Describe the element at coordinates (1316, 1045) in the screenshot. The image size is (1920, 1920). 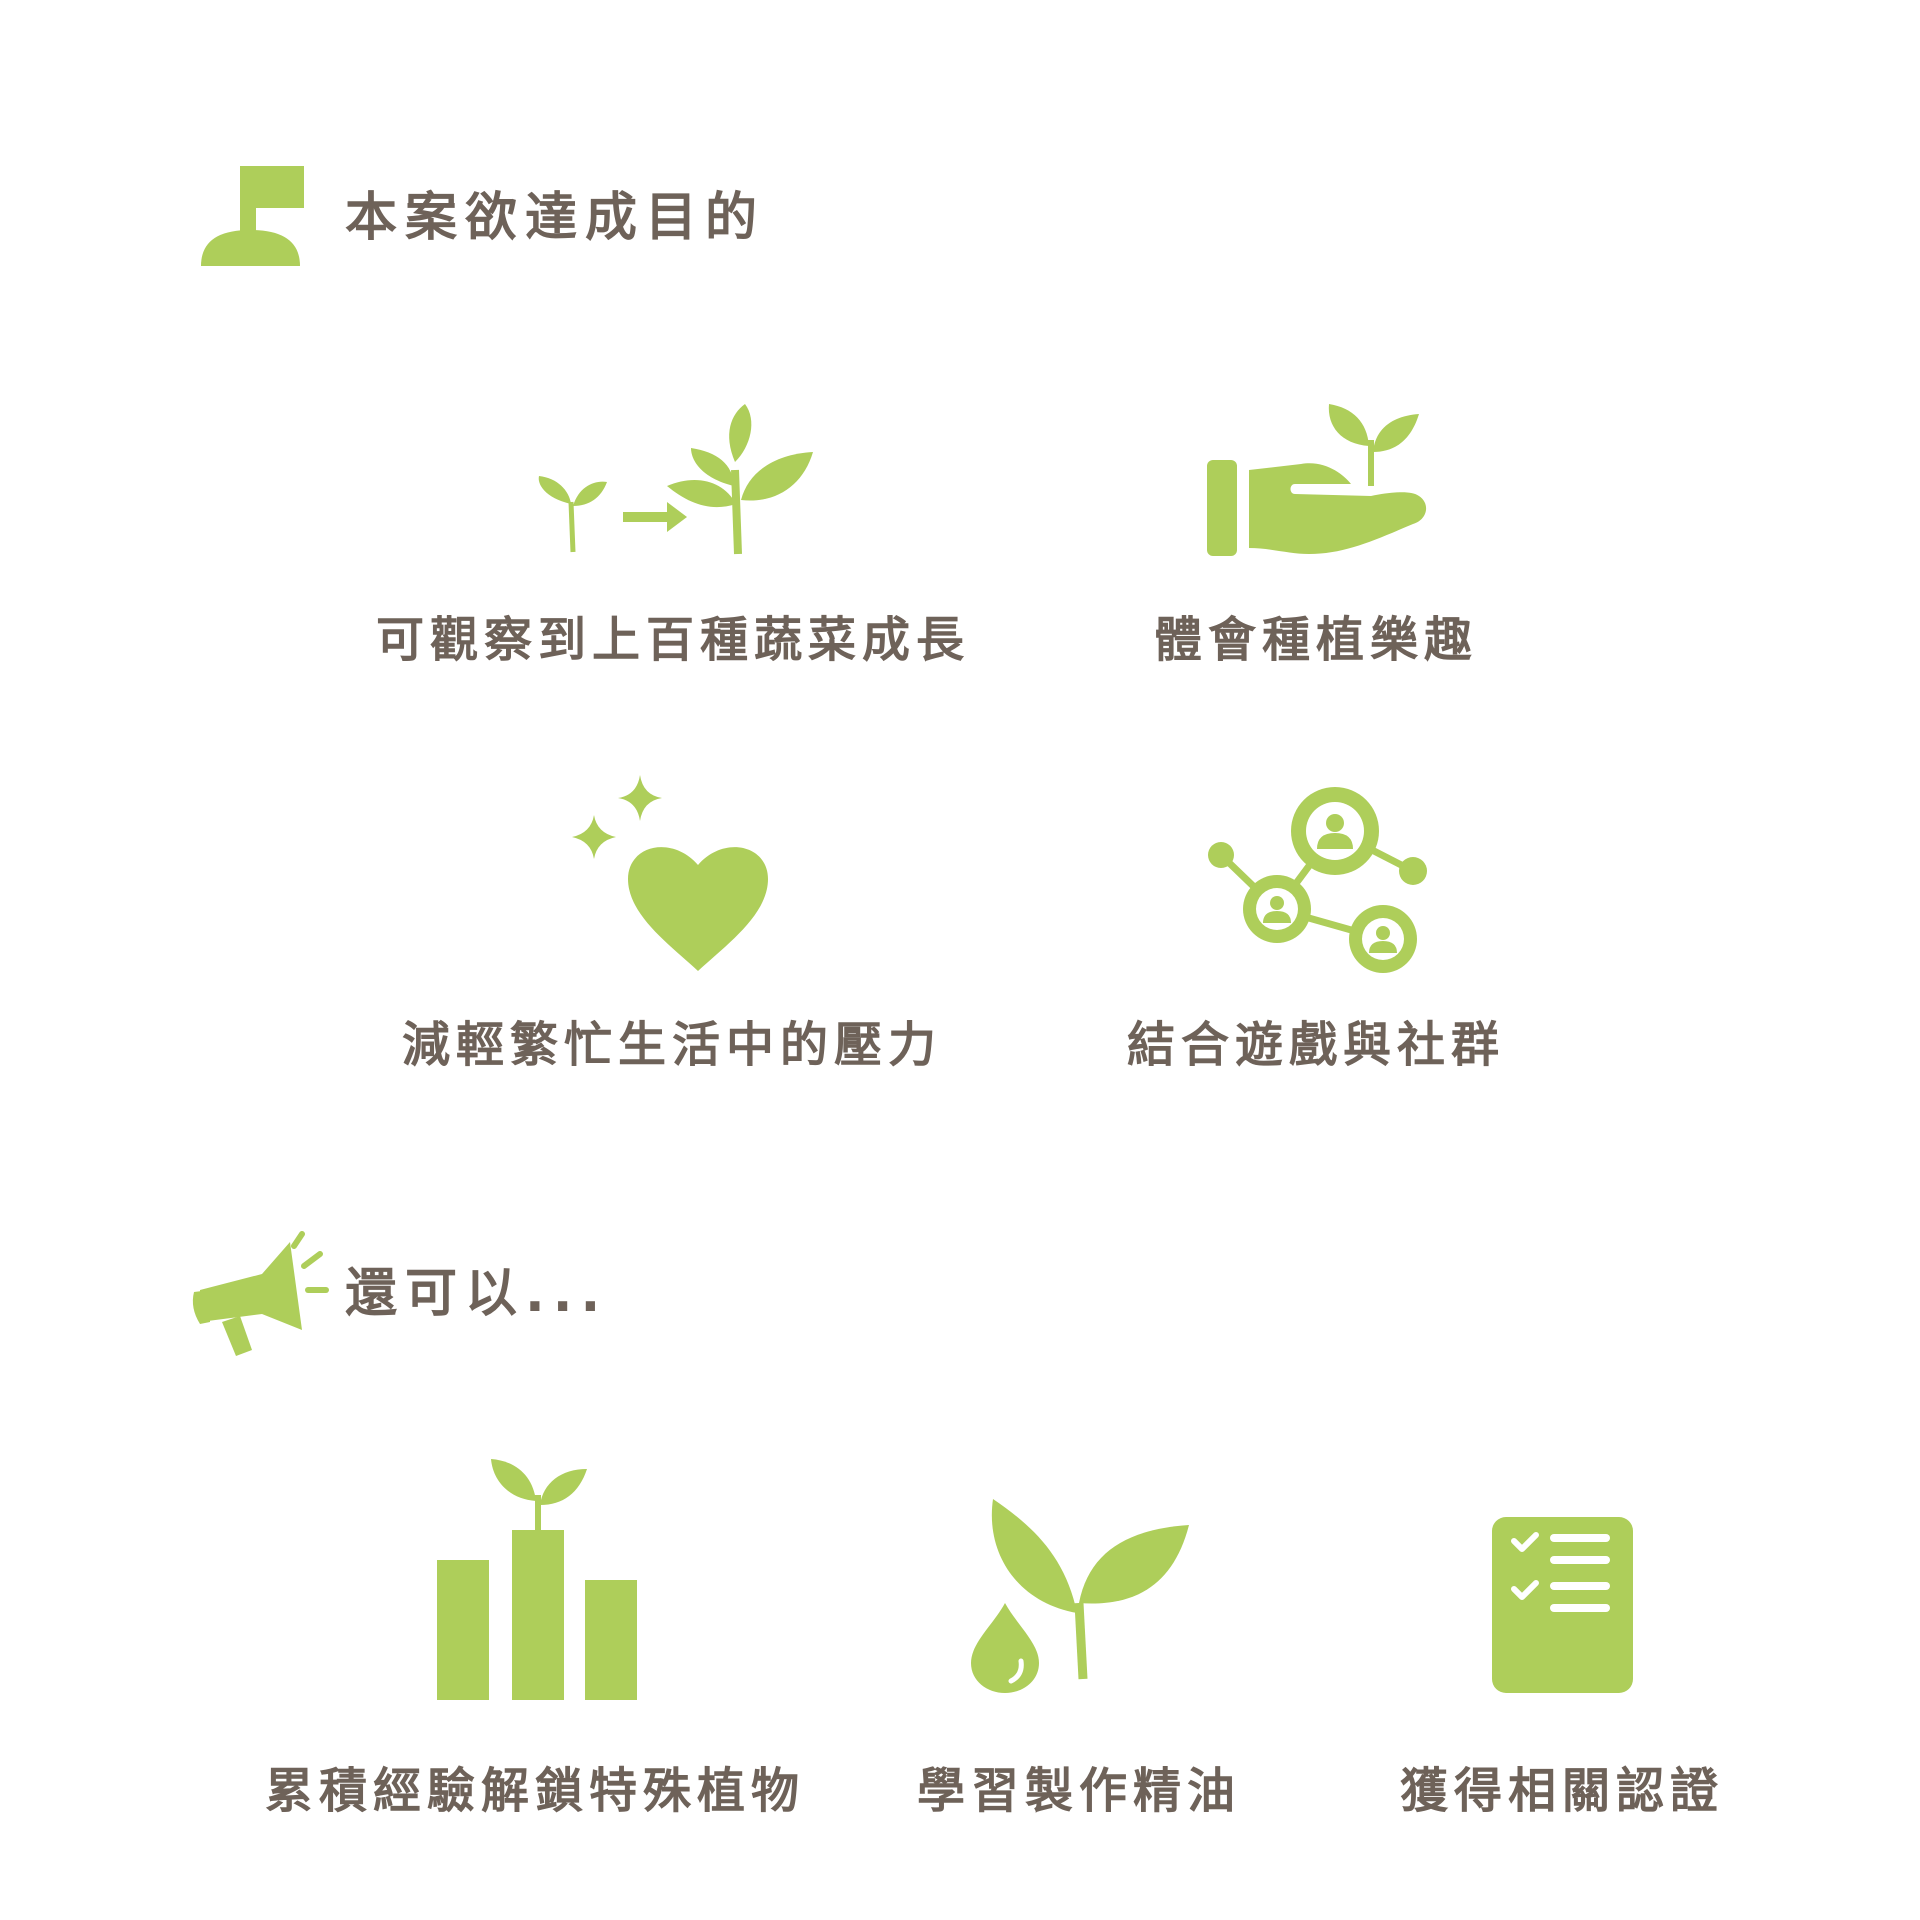
I see `item-label: 結合遊戲與社群` at that location.